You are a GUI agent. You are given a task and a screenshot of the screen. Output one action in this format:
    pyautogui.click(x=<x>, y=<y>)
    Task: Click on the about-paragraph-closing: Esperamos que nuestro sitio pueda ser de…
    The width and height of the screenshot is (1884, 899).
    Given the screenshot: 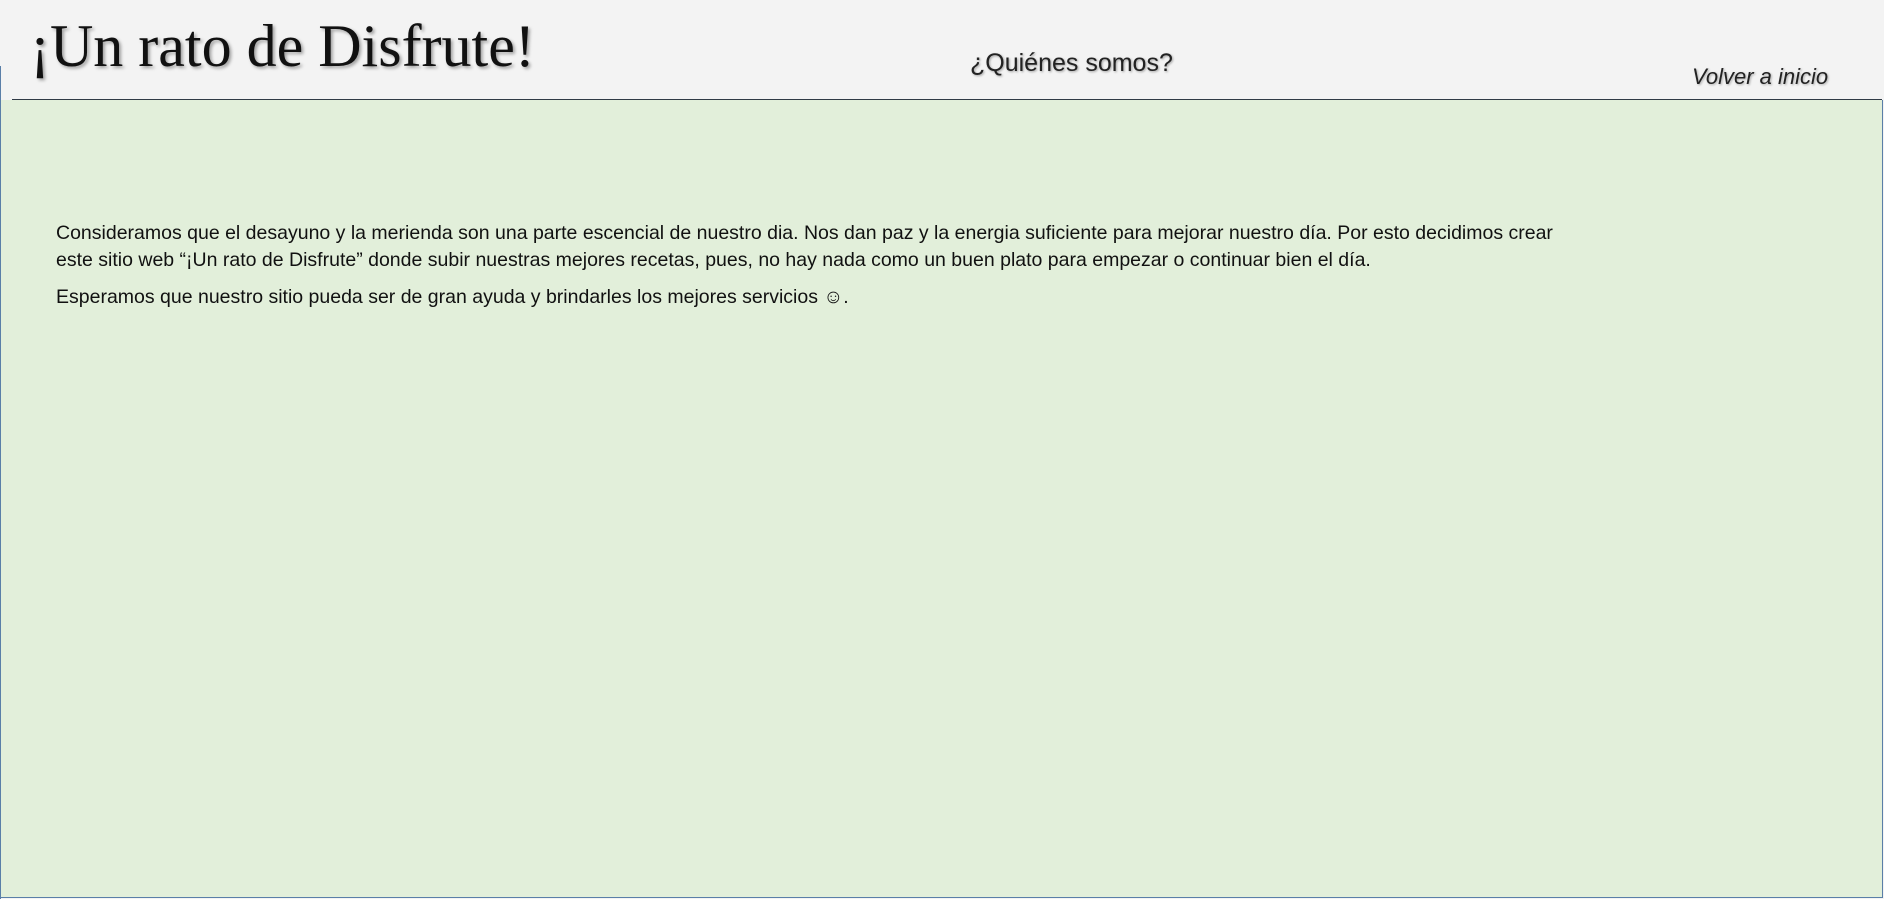 What is the action you would take?
    pyautogui.click(x=452, y=297)
    